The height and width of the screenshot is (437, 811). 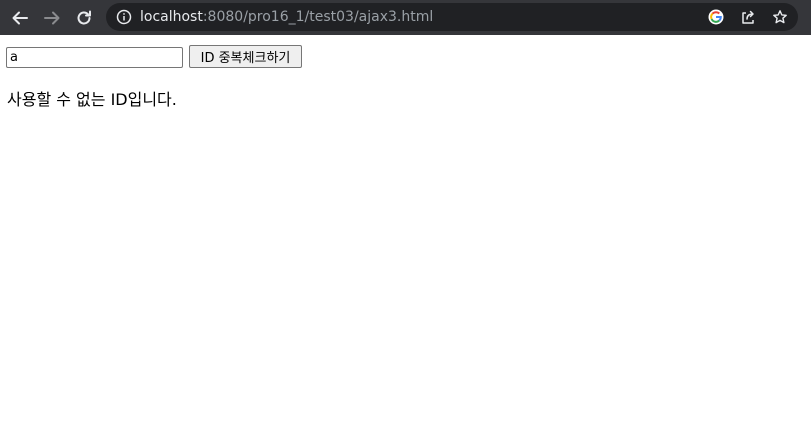 I want to click on id-input, so click(x=94, y=57).